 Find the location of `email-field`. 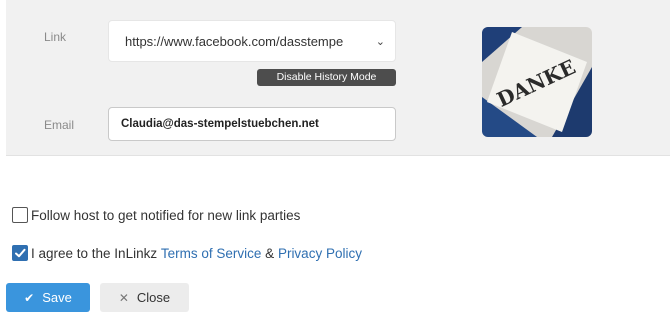

email-field is located at coordinates (252, 124).